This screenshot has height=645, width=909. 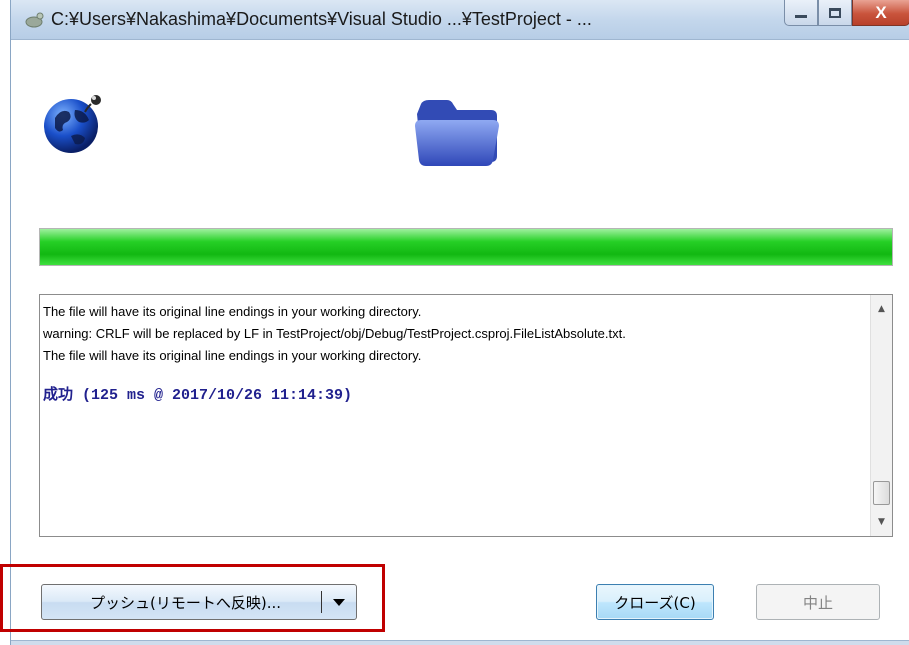 I want to click on progress-bar, so click(x=466, y=247).